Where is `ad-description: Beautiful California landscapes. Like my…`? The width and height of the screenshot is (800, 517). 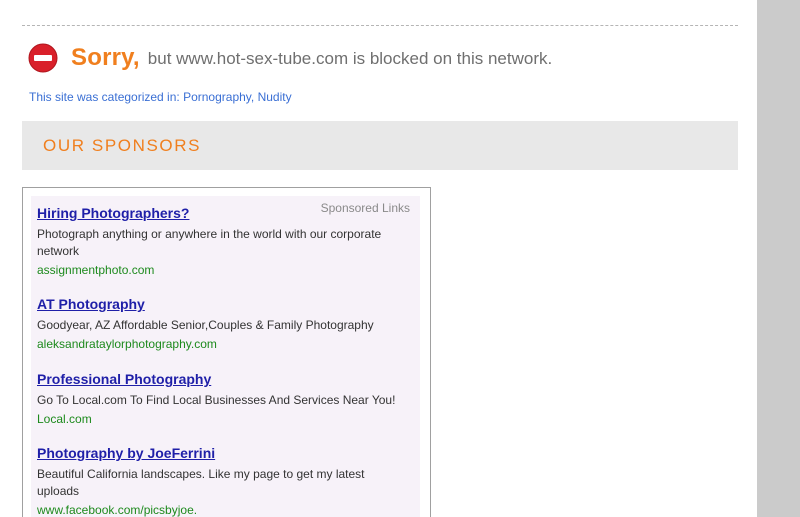
ad-description: Beautiful California landscapes. Like my… is located at coordinates (201, 482).